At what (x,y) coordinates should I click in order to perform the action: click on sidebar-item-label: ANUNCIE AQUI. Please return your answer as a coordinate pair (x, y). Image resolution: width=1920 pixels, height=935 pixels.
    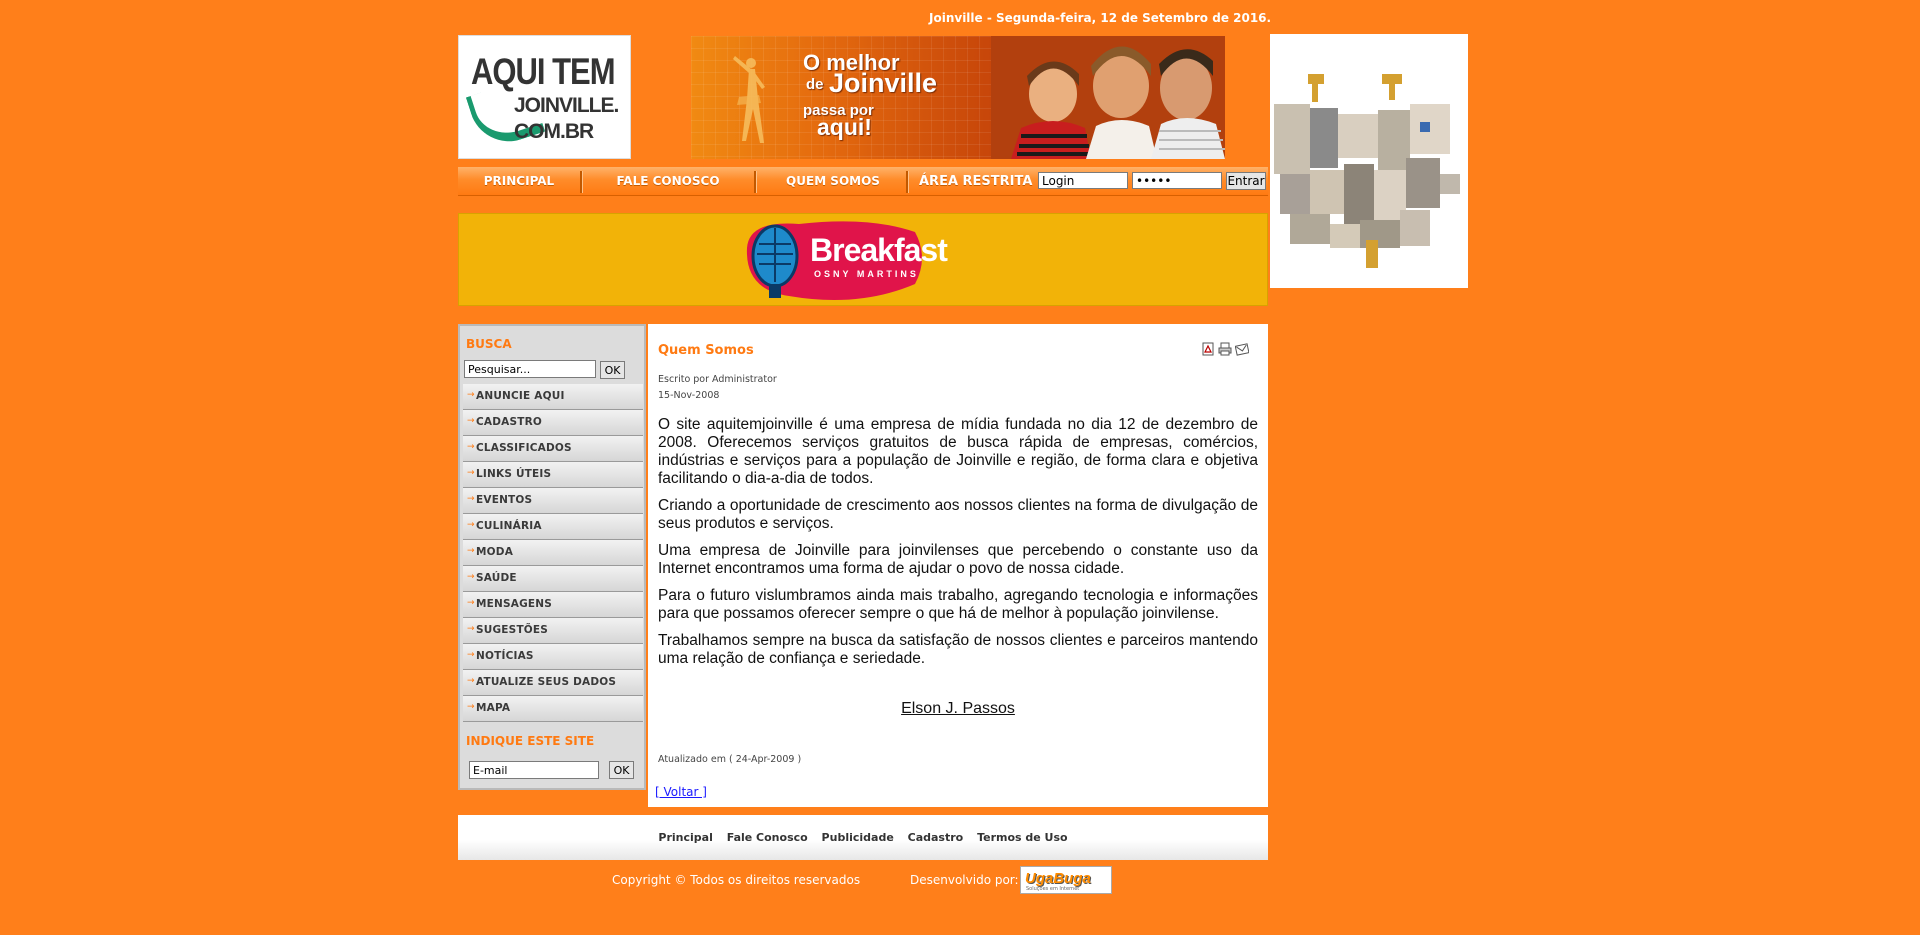
    Looking at the image, I should click on (520, 396).